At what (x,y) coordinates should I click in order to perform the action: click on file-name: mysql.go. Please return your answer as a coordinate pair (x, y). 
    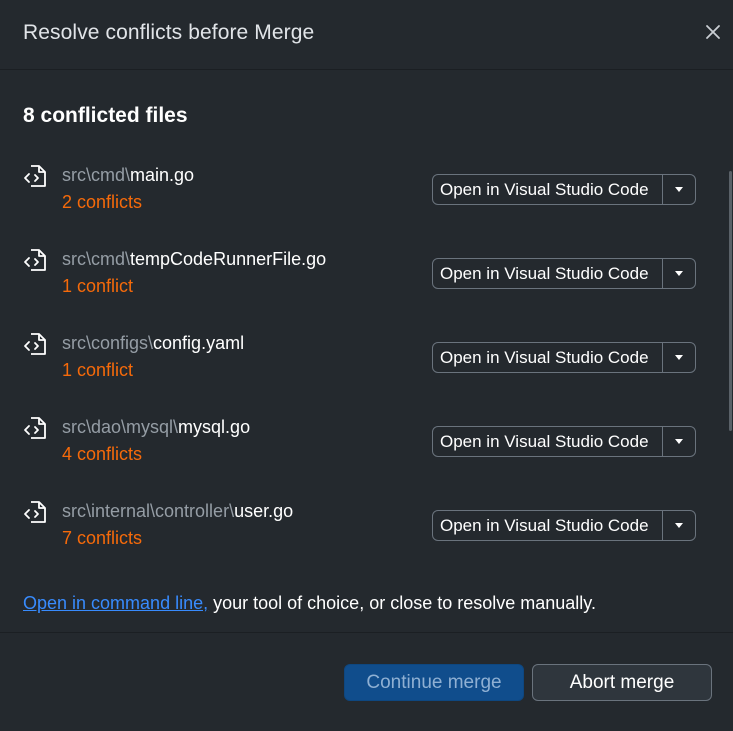
    Looking at the image, I should click on (214, 427).